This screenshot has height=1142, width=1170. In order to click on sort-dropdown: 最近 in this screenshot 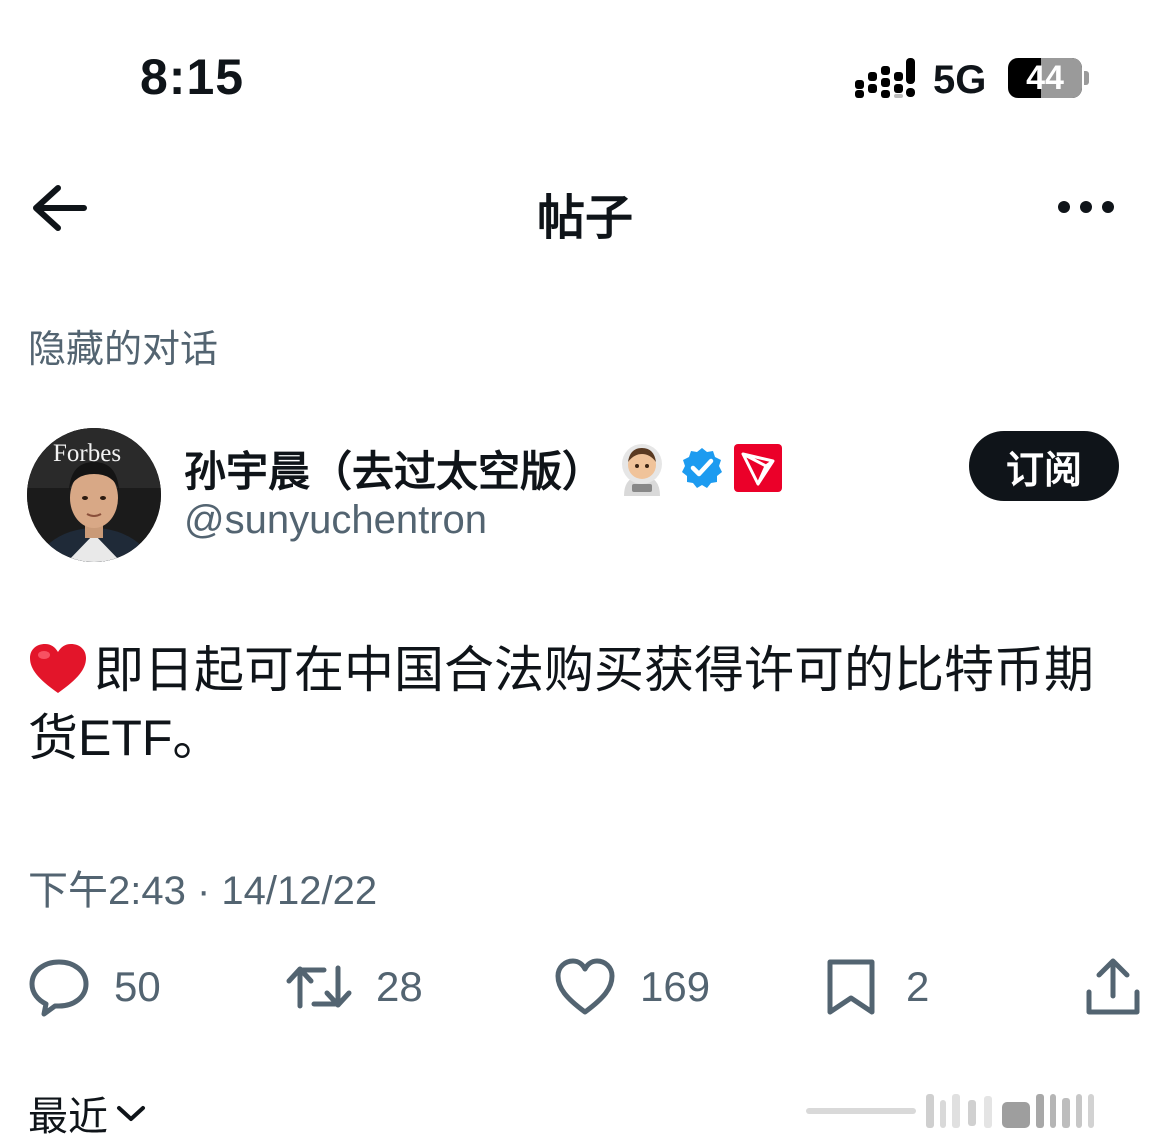, I will do `click(87, 1113)`.